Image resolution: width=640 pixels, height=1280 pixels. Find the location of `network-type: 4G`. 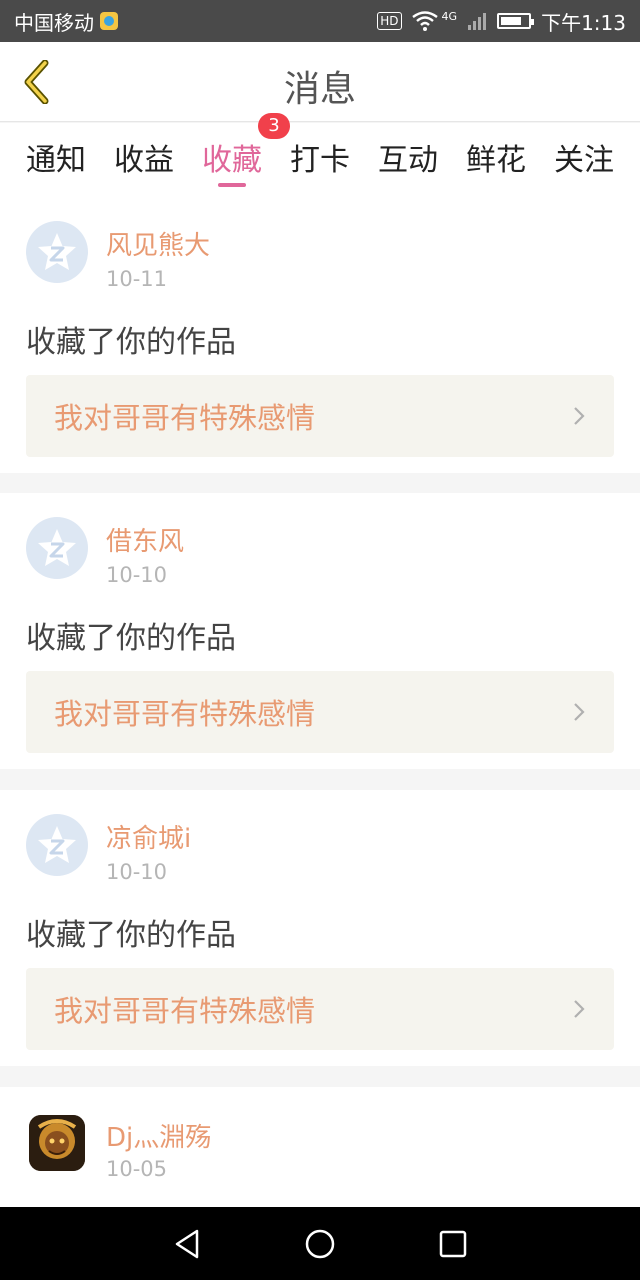

network-type: 4G is located at coordinates (449, 16).